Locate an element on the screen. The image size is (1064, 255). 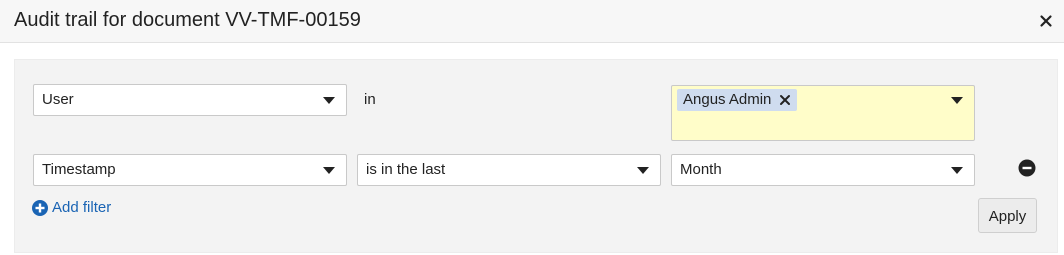
apply-button: Apply is located at coordinates (1007, 215).